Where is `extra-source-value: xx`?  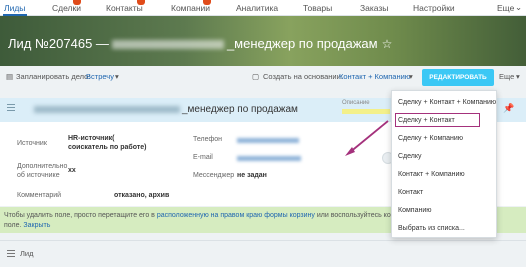
extra-source-value: xx is located at coordinates (72, 170).